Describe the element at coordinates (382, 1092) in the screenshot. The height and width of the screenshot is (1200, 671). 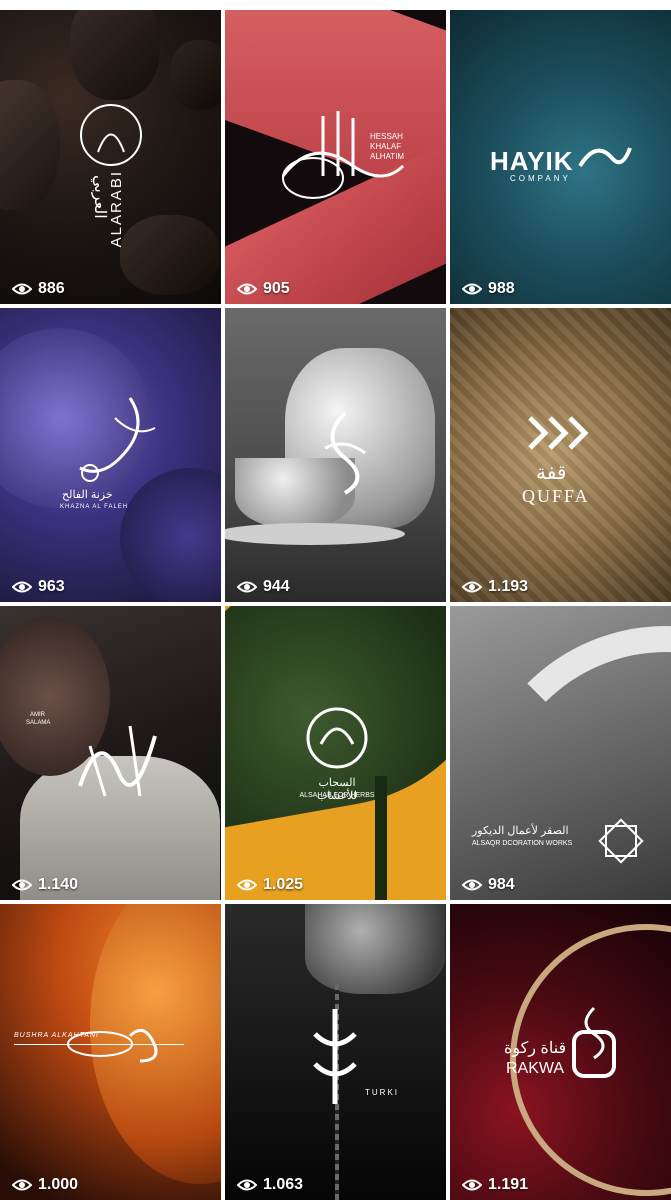
I see `logo-latin: TURKI` at that location.